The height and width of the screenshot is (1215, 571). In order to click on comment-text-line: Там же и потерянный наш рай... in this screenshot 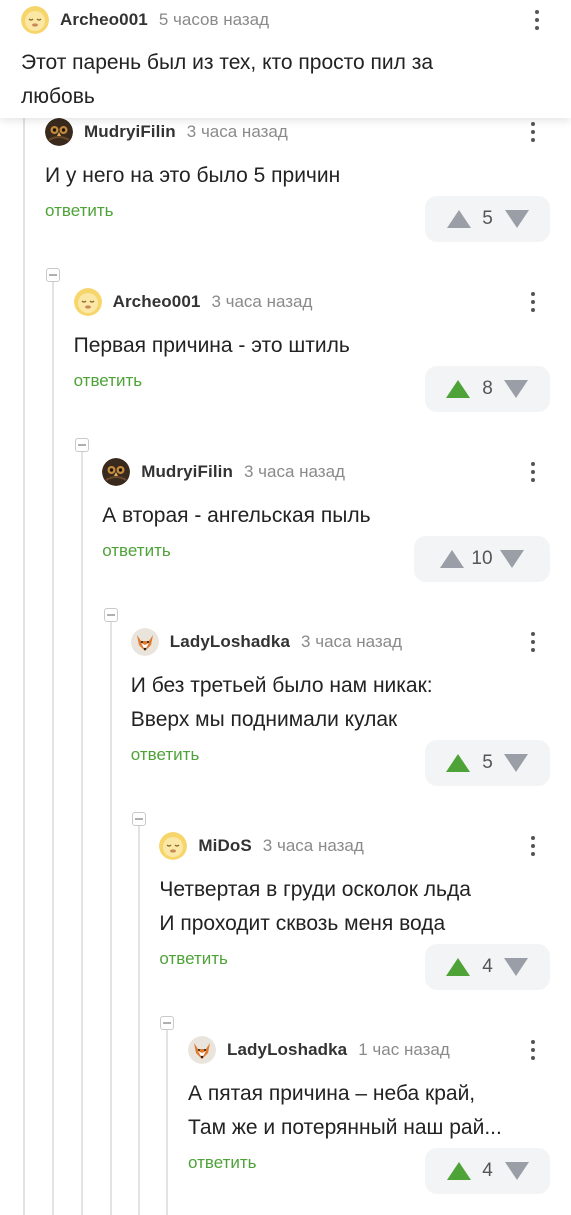, I will do `click(345, 1127)`.